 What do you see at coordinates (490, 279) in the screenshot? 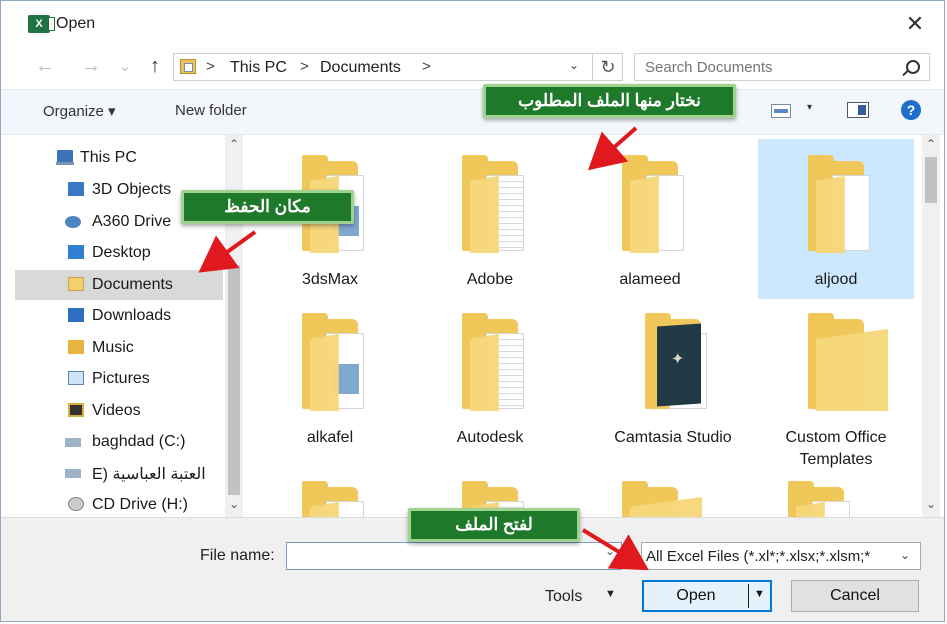
I see `folder-name: Adobe` at bounding box center [490, 279].